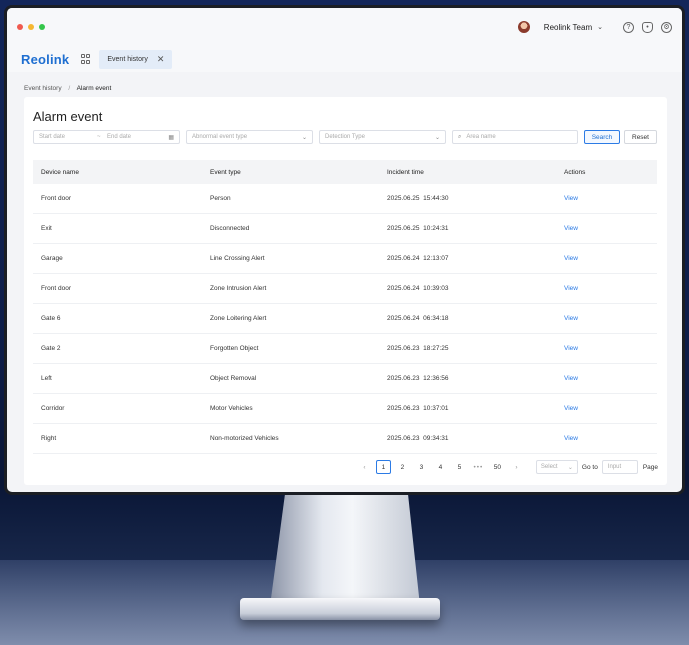  Describe the element at coordinates (402, 467) in the screenshot. I see `page-2: 2` at that location.